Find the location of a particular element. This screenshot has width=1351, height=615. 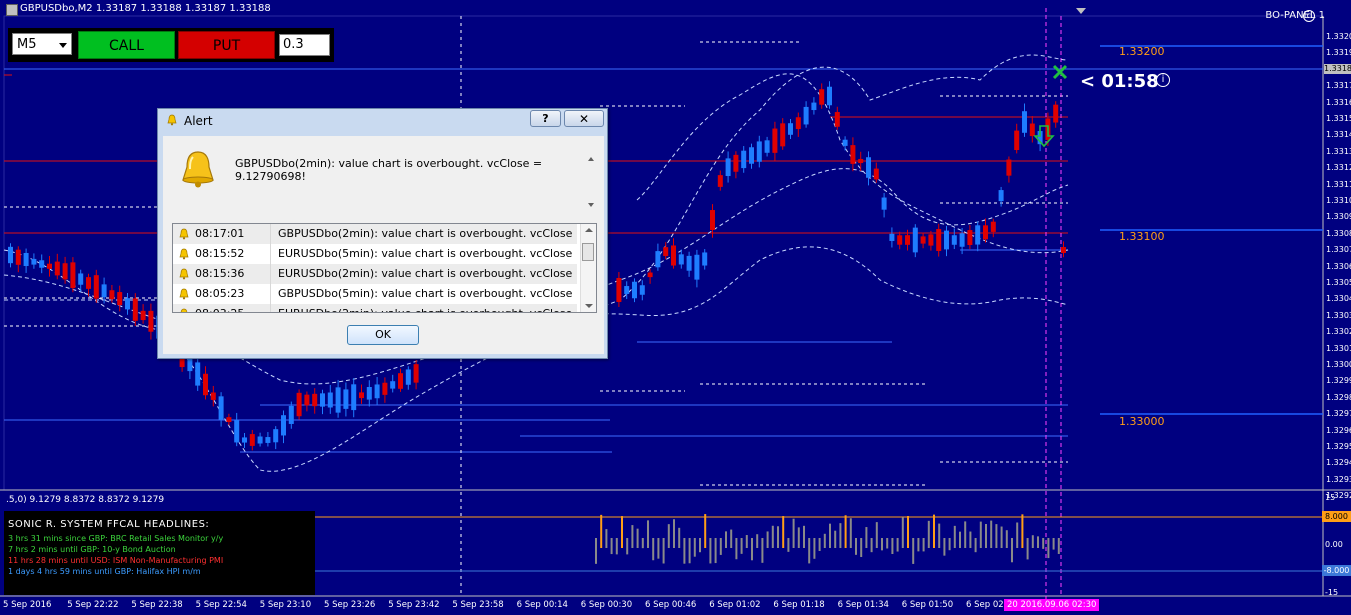

indicator-lower-tag: -8.000 is located at coordinates (1336, 570).